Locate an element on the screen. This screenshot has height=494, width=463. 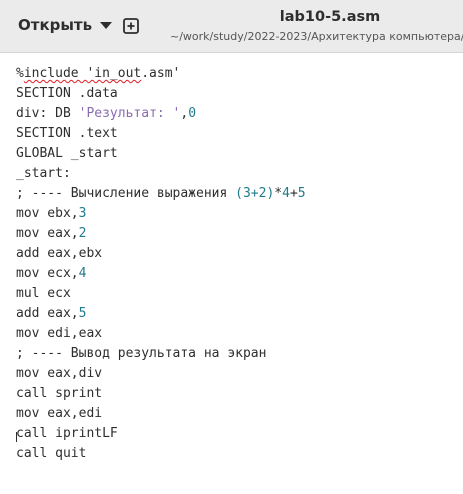
code-token: div: DB is located at coordinates (47, 113).